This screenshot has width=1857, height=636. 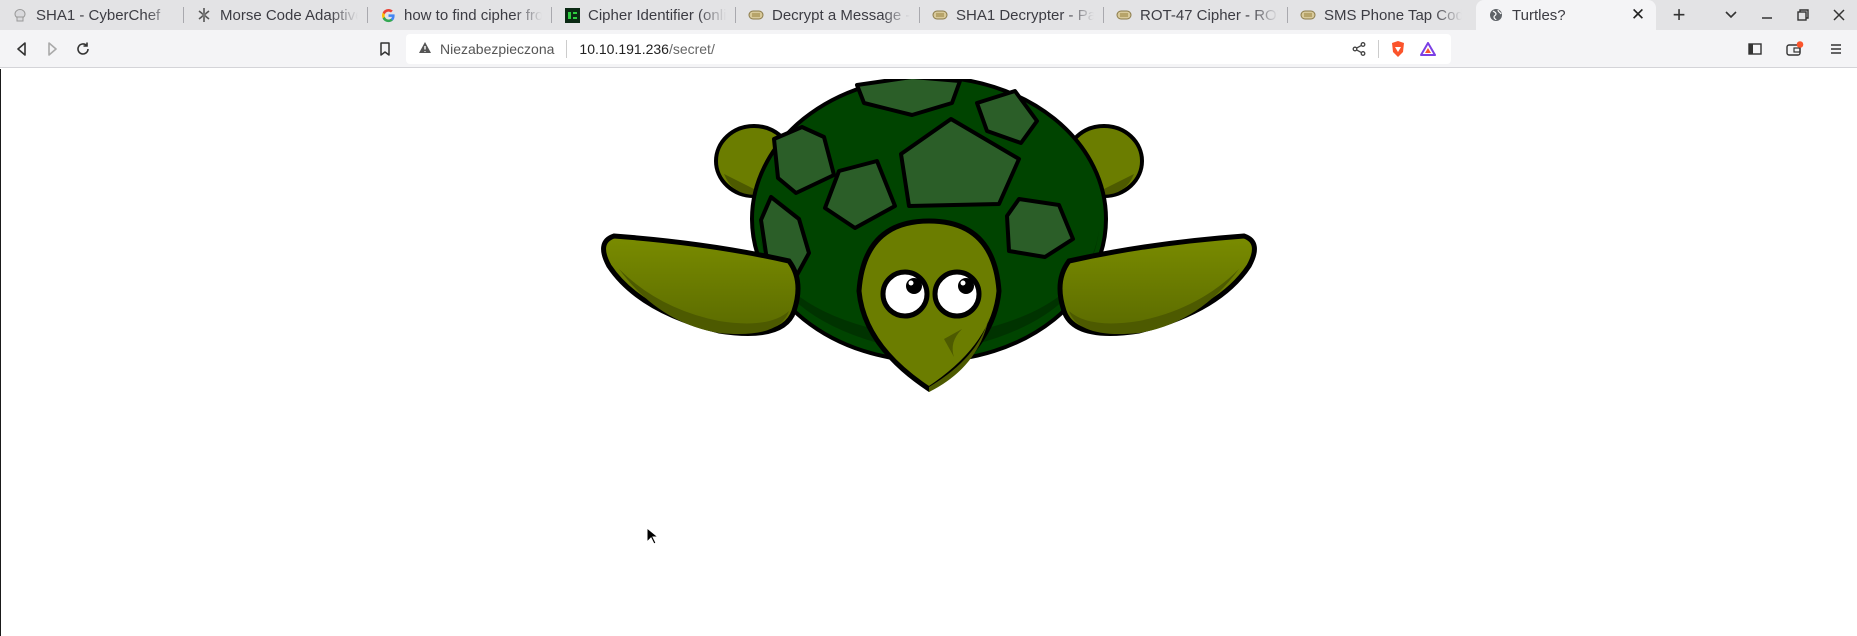 I want to click on bookmark-icon, so click(x=385, y=49).